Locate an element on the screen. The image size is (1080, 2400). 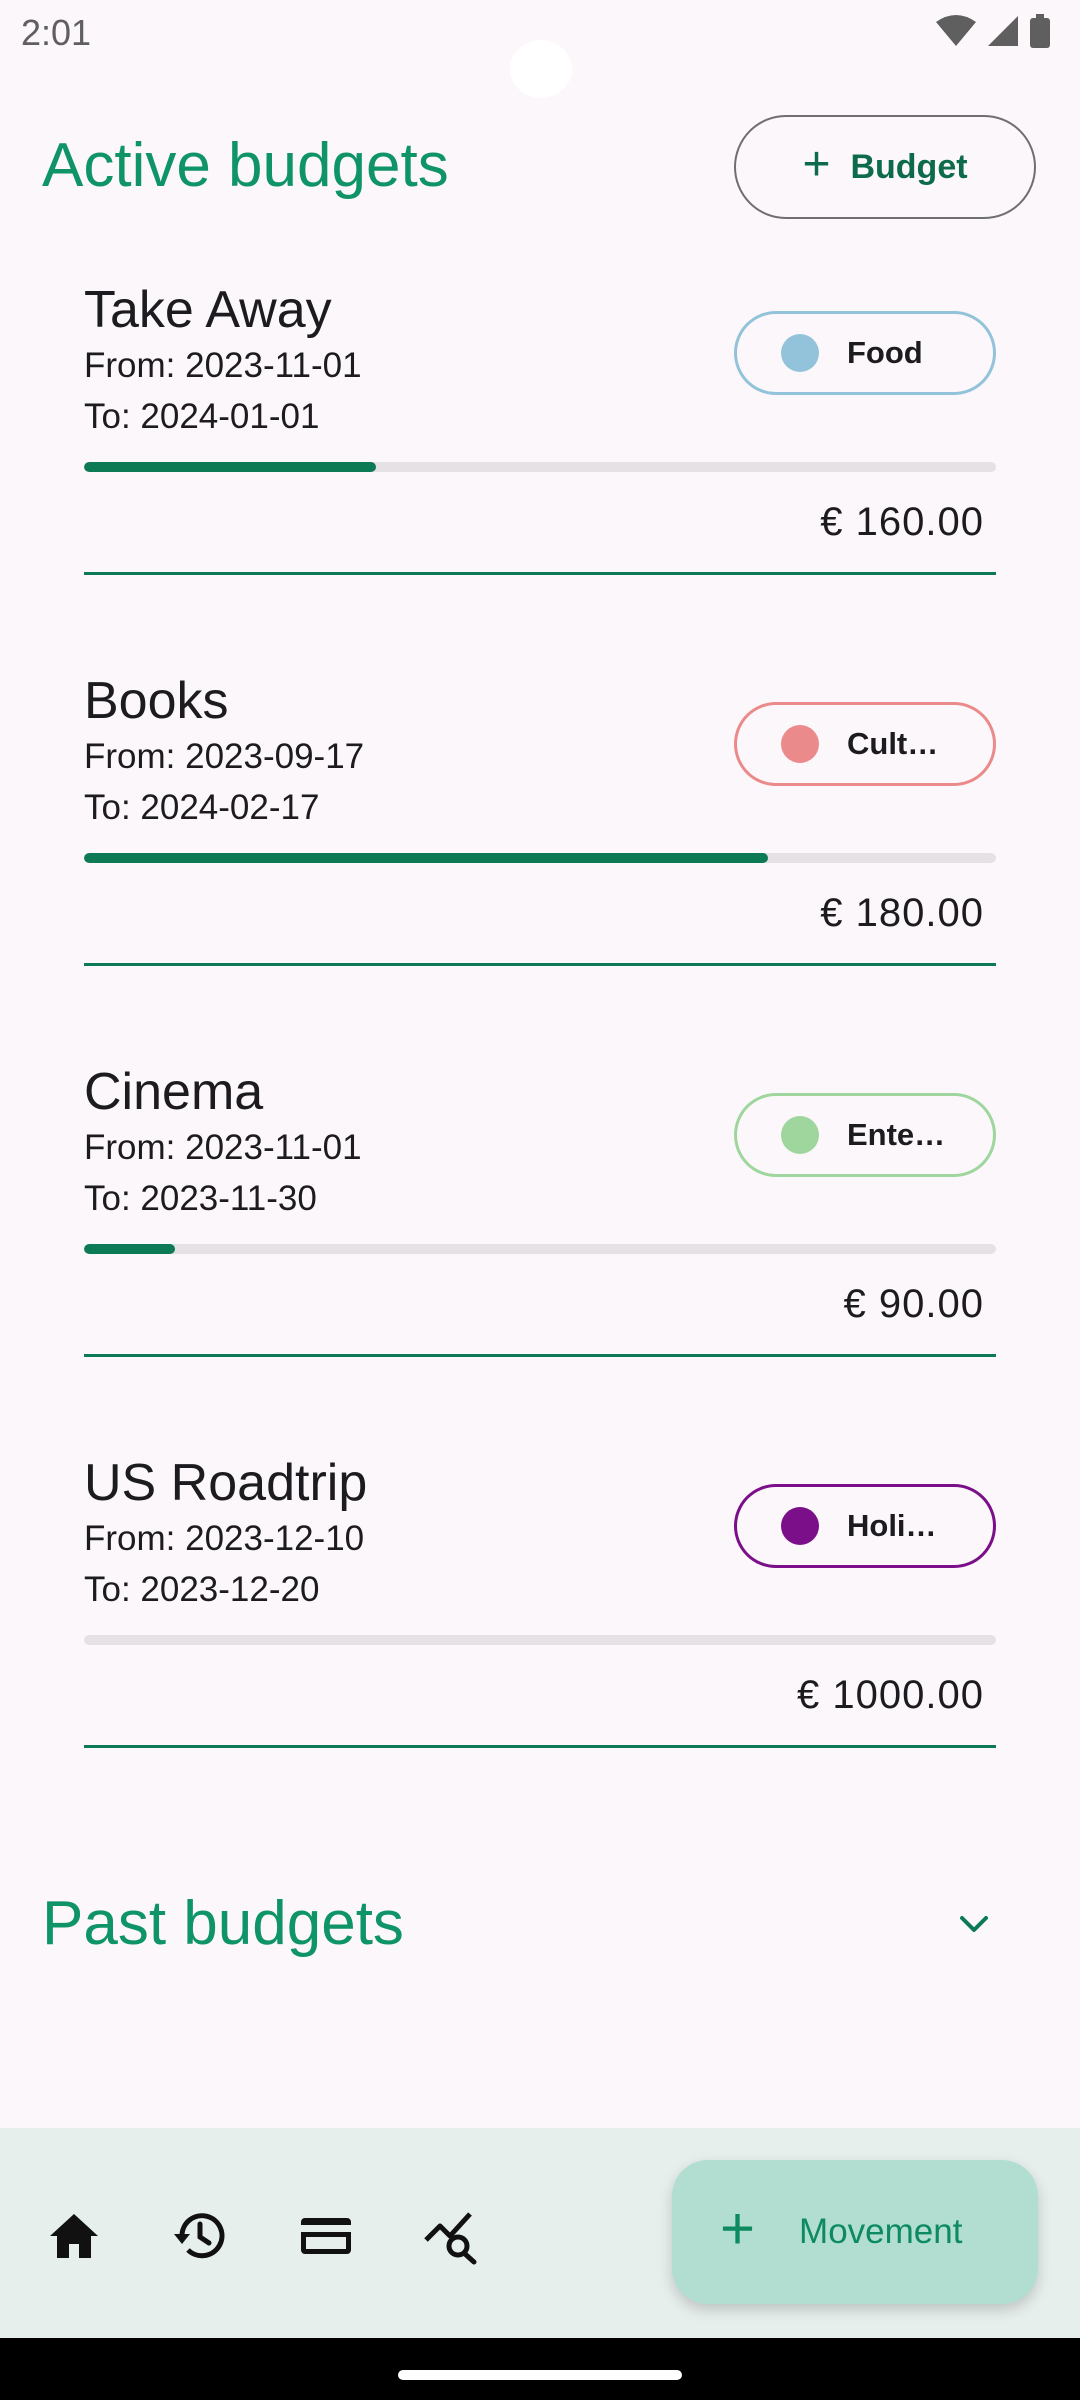
wifi-icon is located at coordinates (956, 30).